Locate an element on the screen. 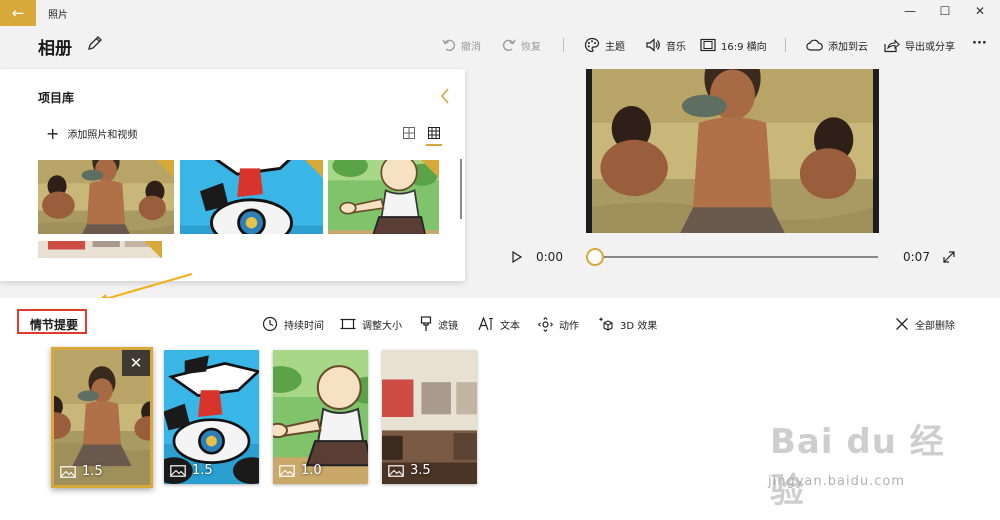 Image resolution: width=1000 pixels, height=520 pixels. resize-button: 调整大小 is located at coordinates (371, 324).